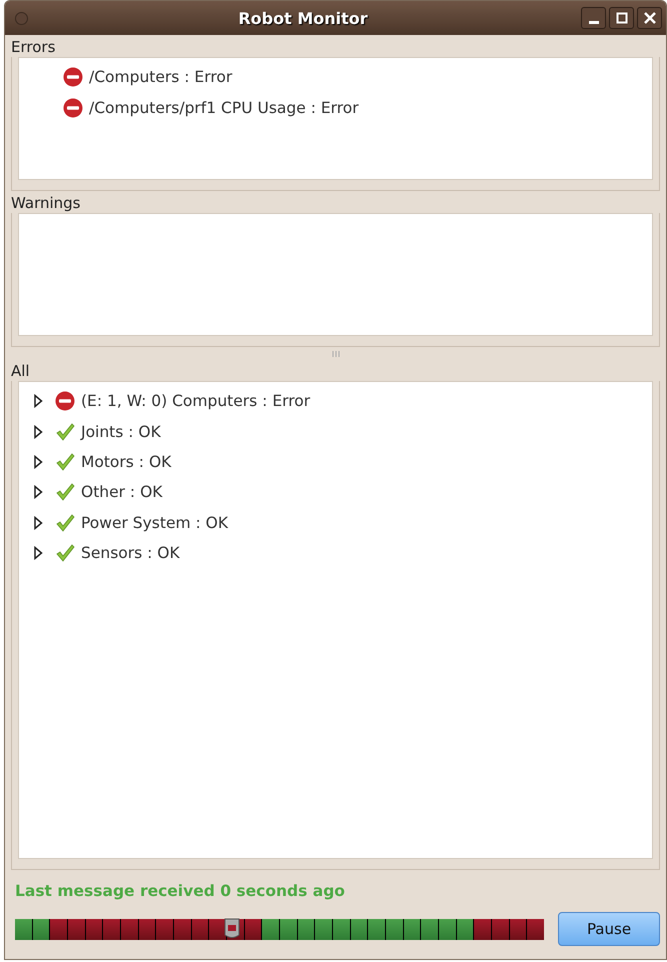 The image size is (667, 962). I want to click on status-message: Last message received 0 seconds ago, so click(180, 890).